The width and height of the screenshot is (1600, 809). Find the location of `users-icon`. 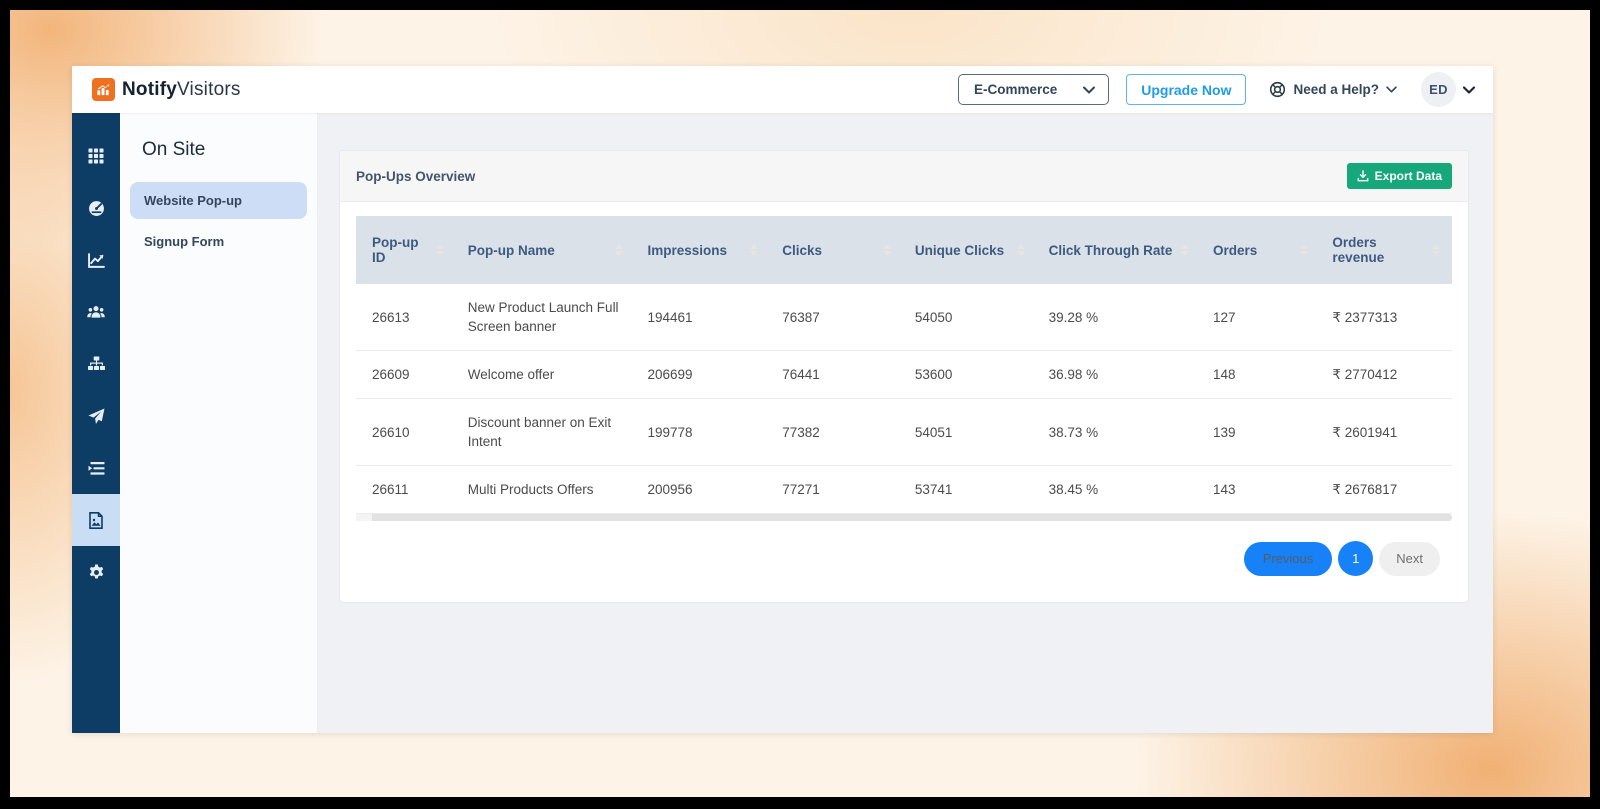

users-icon is located at coordinates (96, 312).